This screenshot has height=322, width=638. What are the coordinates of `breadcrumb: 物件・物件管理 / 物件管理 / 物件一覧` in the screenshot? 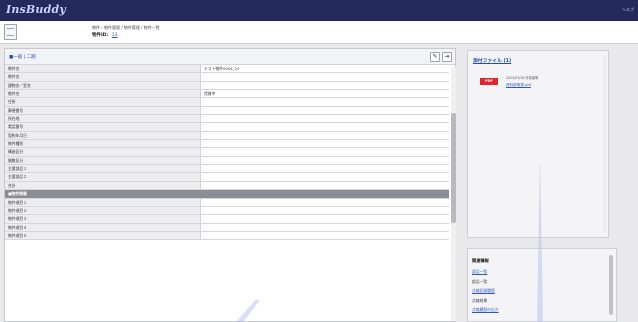 It's located at (126, 28).